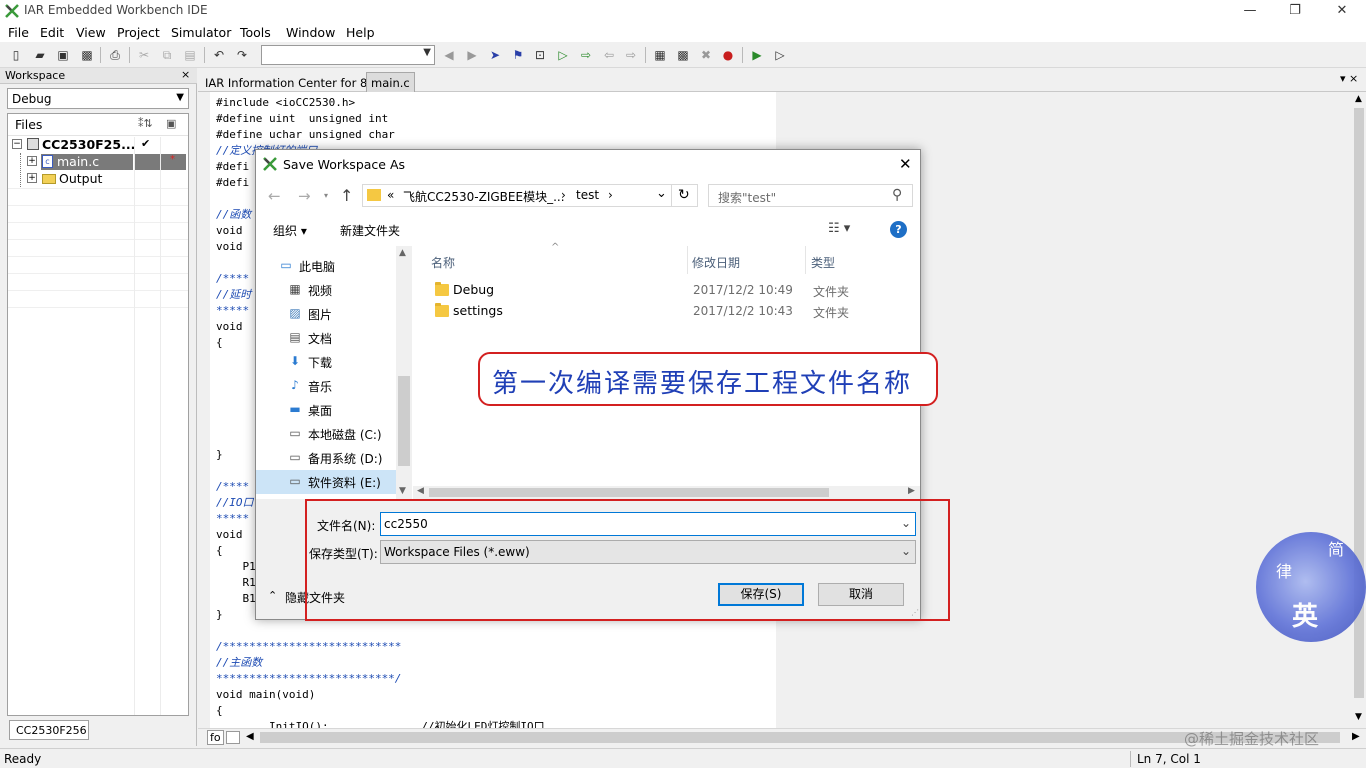 The image size is (1366, 768). Describe the element at coordinates (115, 55) in the screenshot. I see `print-icon: ⎙` at that location.